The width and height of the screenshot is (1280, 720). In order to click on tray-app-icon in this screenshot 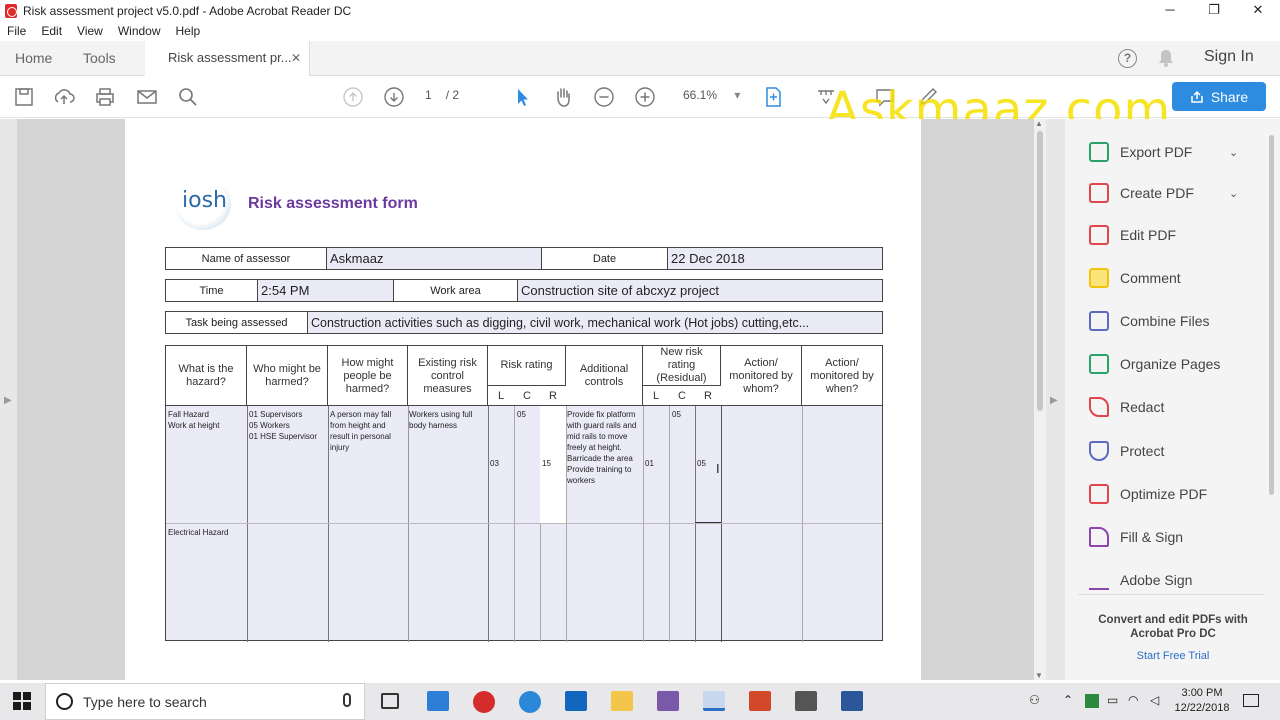, I will do `click(1092, 701)`.